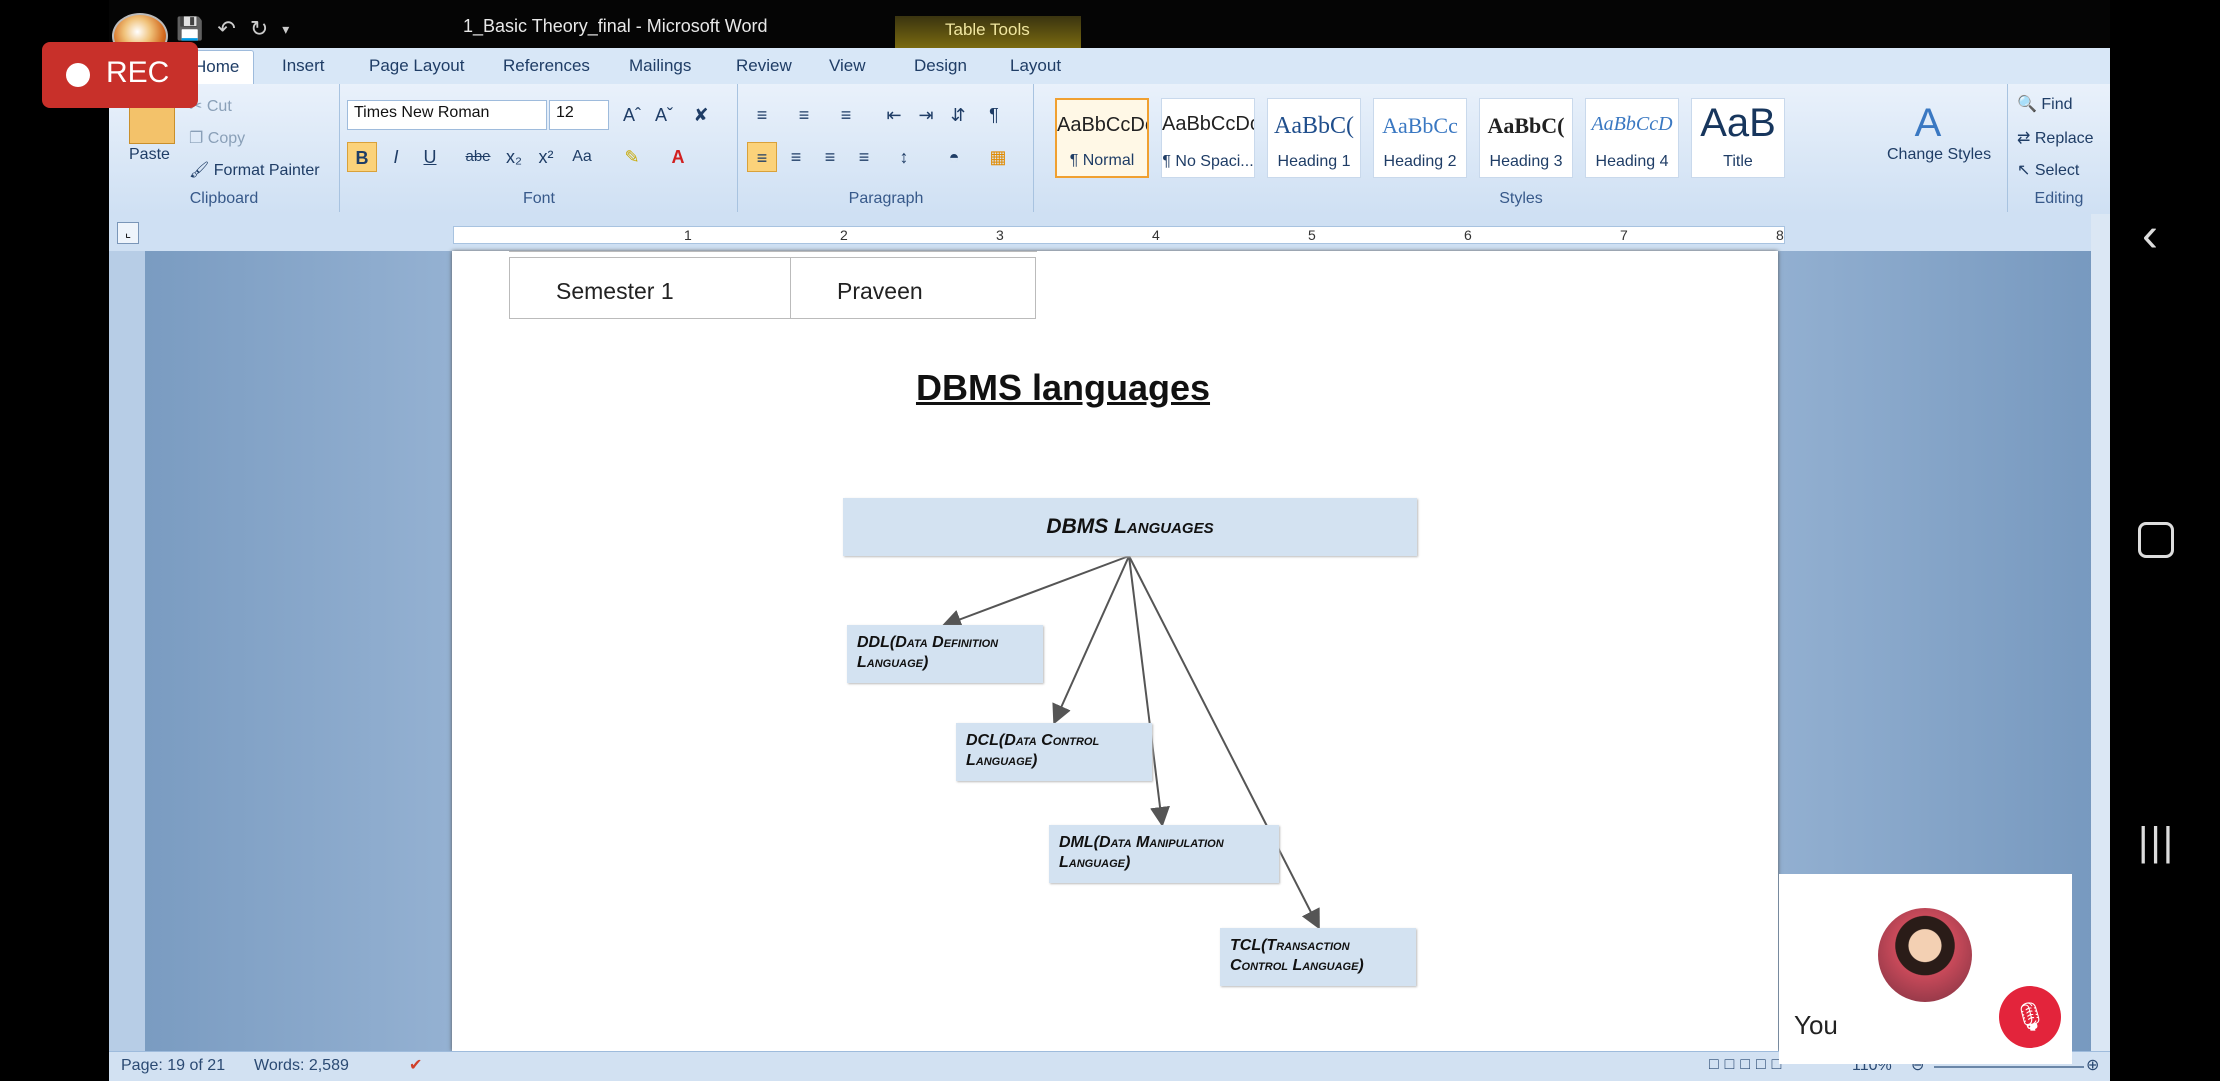 The width and height of the screenshot is (2220, 1081). Describe the element at coordinates (447, 115) in the screenshot. I see `font-name-select: Times New Roman` at that location.